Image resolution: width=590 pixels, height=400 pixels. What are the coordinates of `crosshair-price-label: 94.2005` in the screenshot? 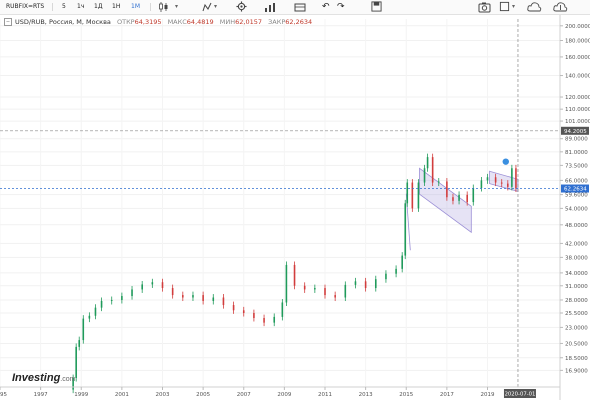 It's located at (575, 132).